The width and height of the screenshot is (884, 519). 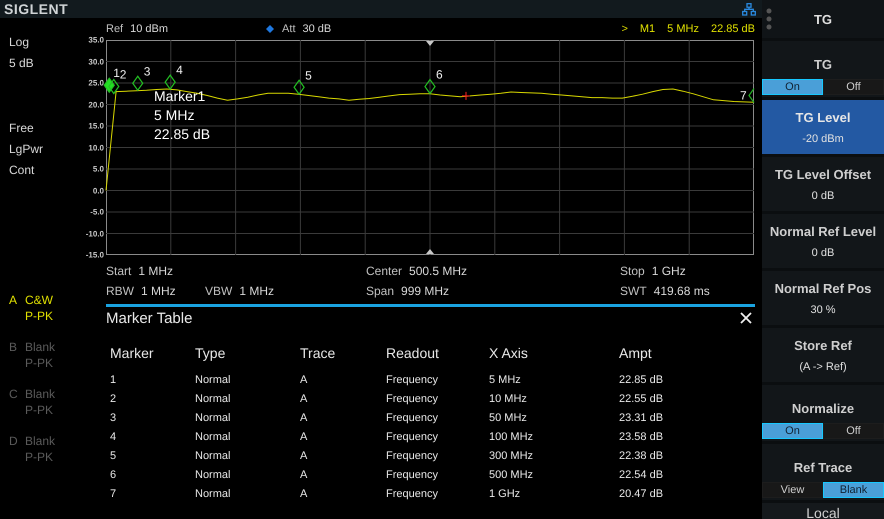 I want to click on softkey-label: TG Level, so click(x=823, y=117).